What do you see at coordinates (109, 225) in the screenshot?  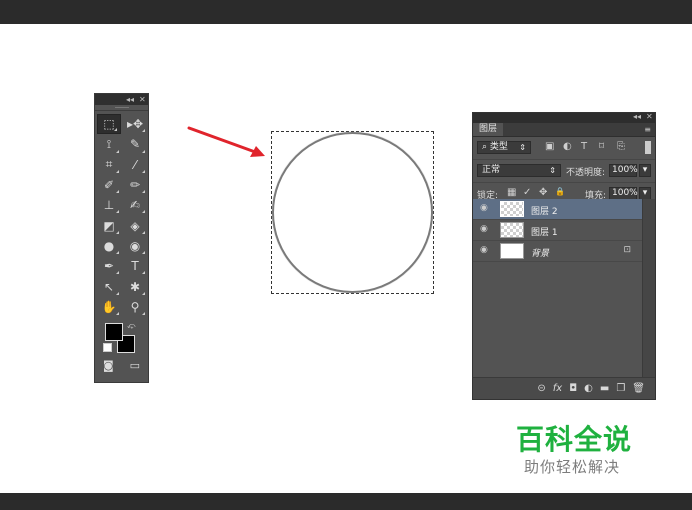 I see `eraser-tool-icon: ◩` at bounding box center [109, 225].